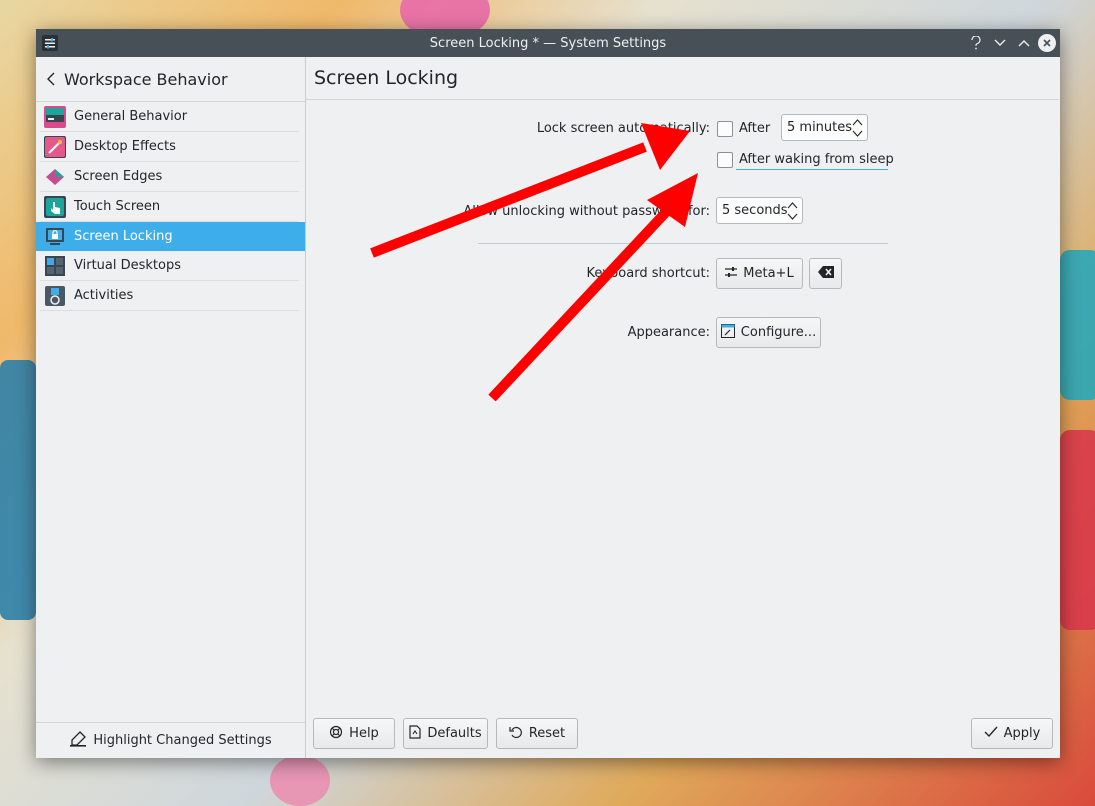  What do you see at coordinates (55, 116) in the screenshot?
I see `general-behavior-icon` at bounding box center [55, 116].